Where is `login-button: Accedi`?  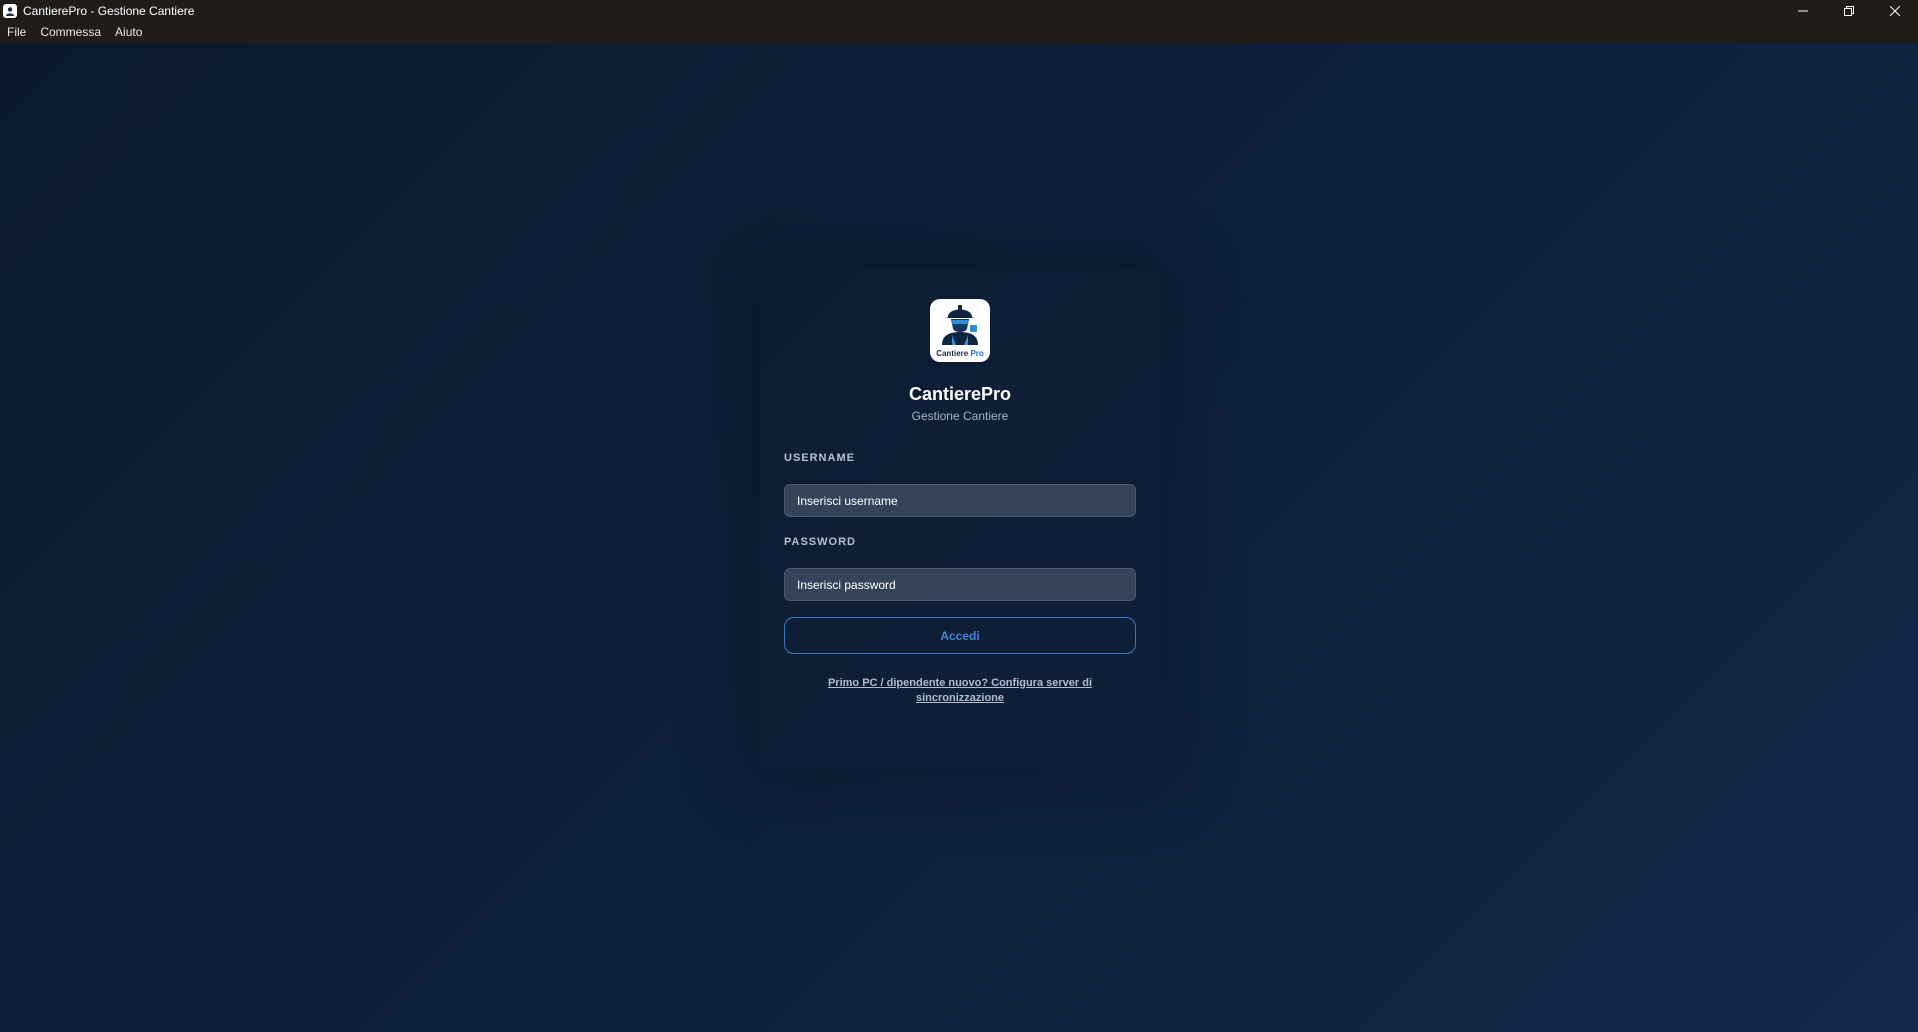
login-button: Accedi is located at coordinates (960, 635).